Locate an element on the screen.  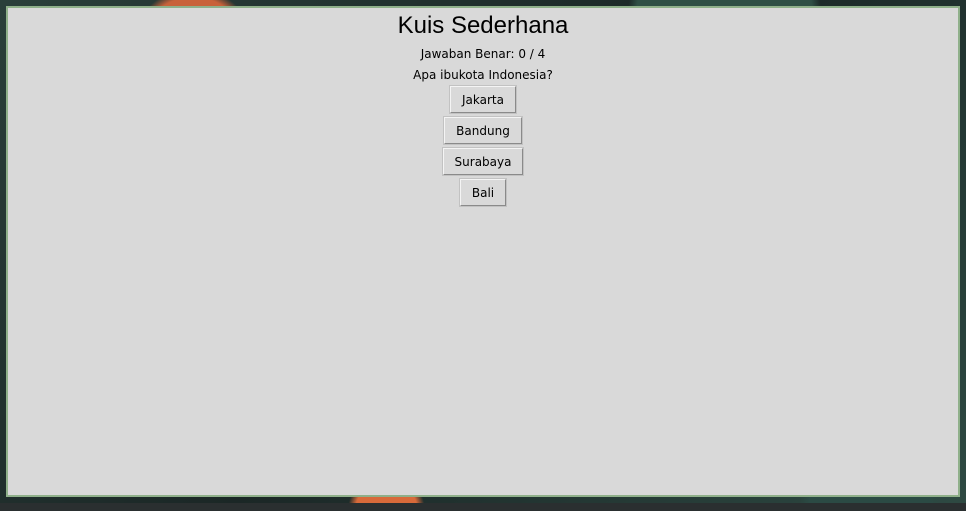
quiz-title: Kuis Sederhana is located at coordinates (483, 25).